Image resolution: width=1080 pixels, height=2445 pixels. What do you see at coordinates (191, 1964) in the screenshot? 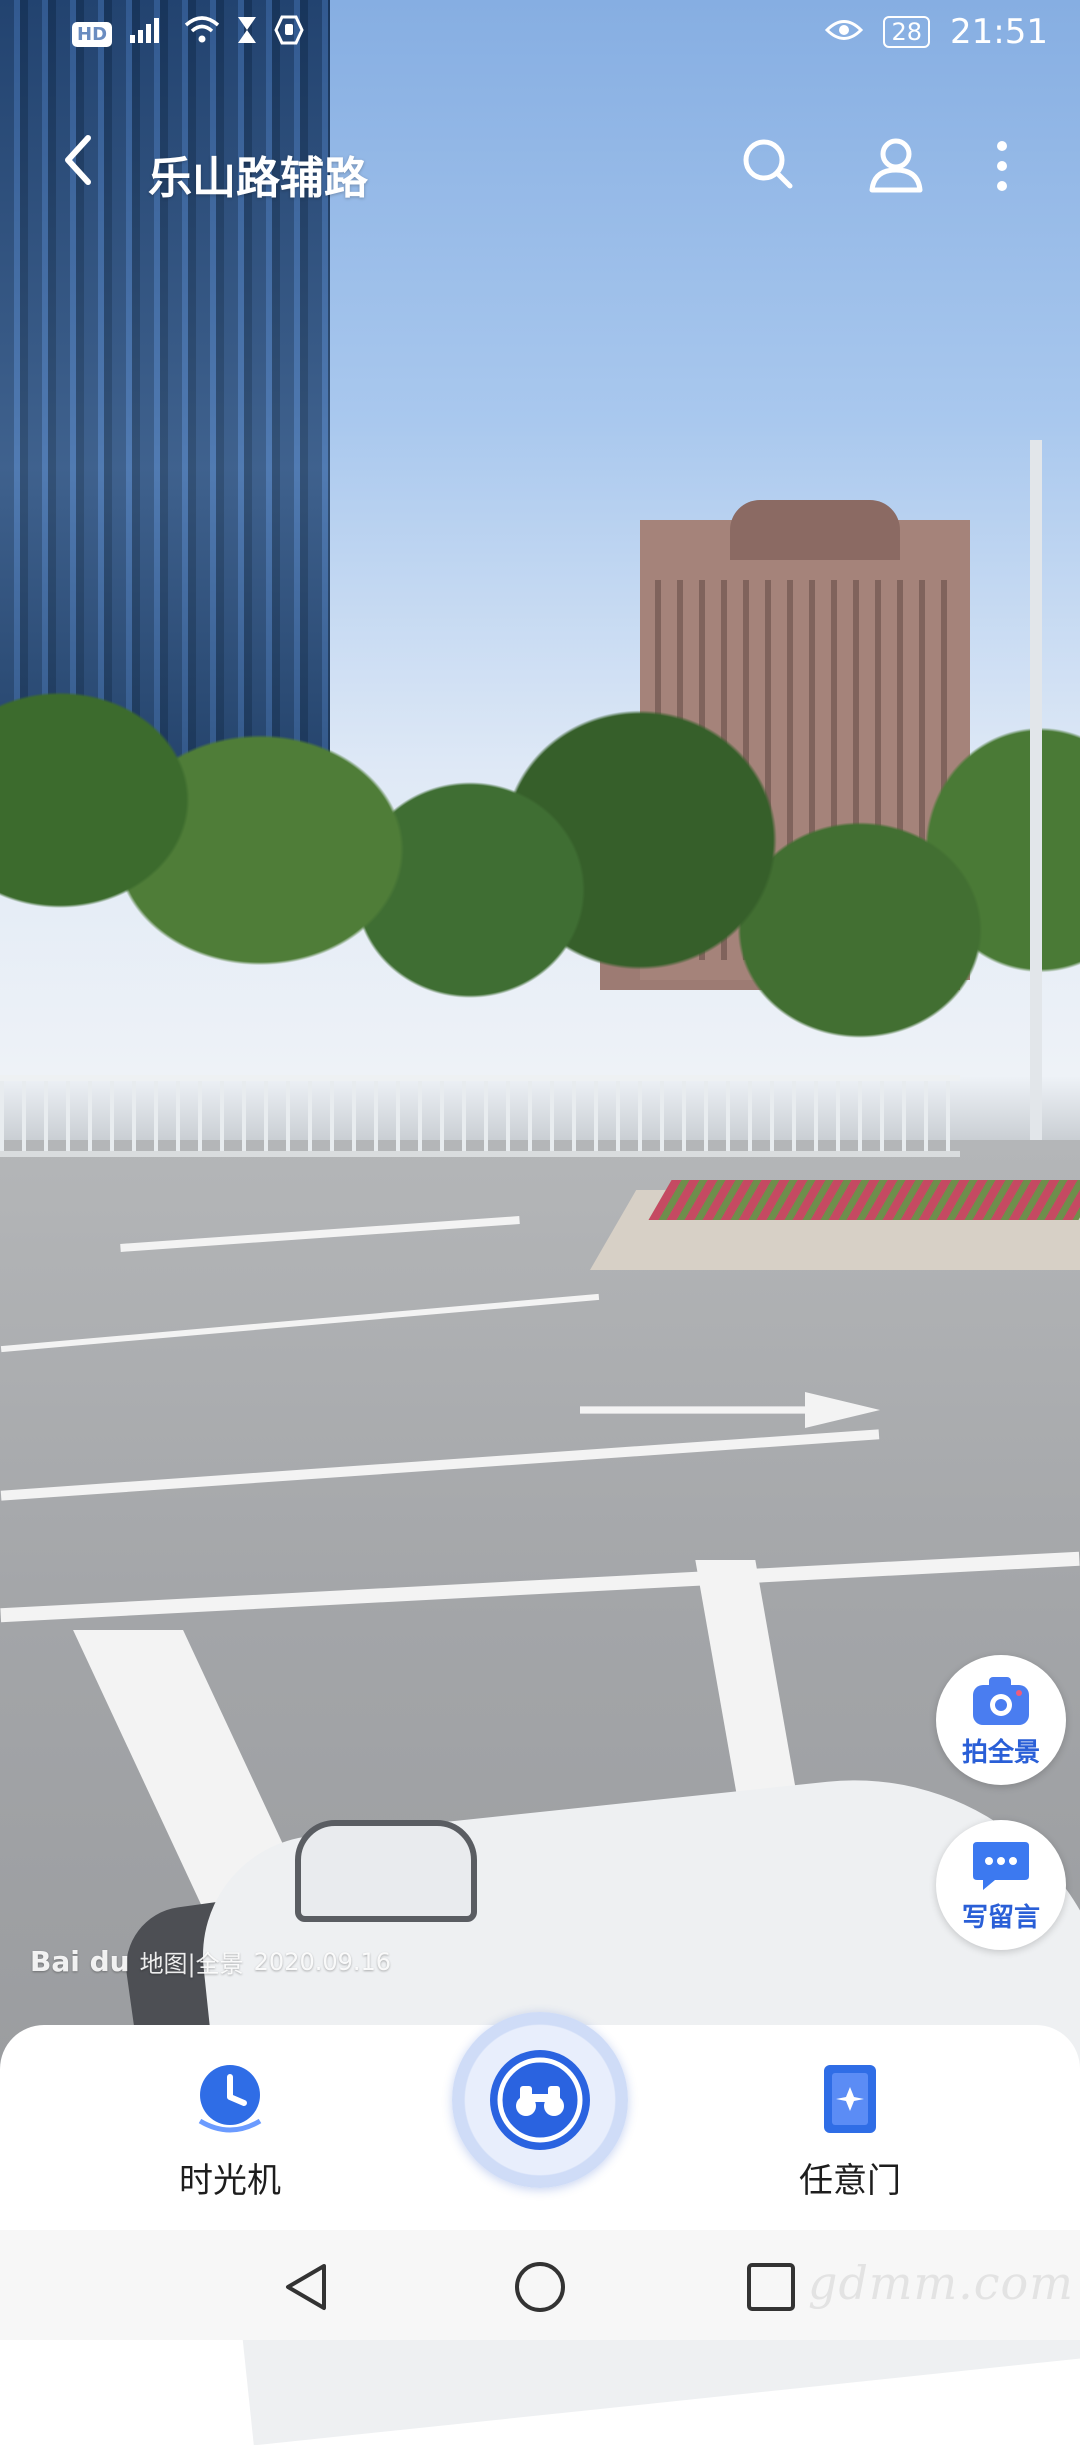
I see `watermark-label: 地图|全景` at bounding box center [191, 1964].